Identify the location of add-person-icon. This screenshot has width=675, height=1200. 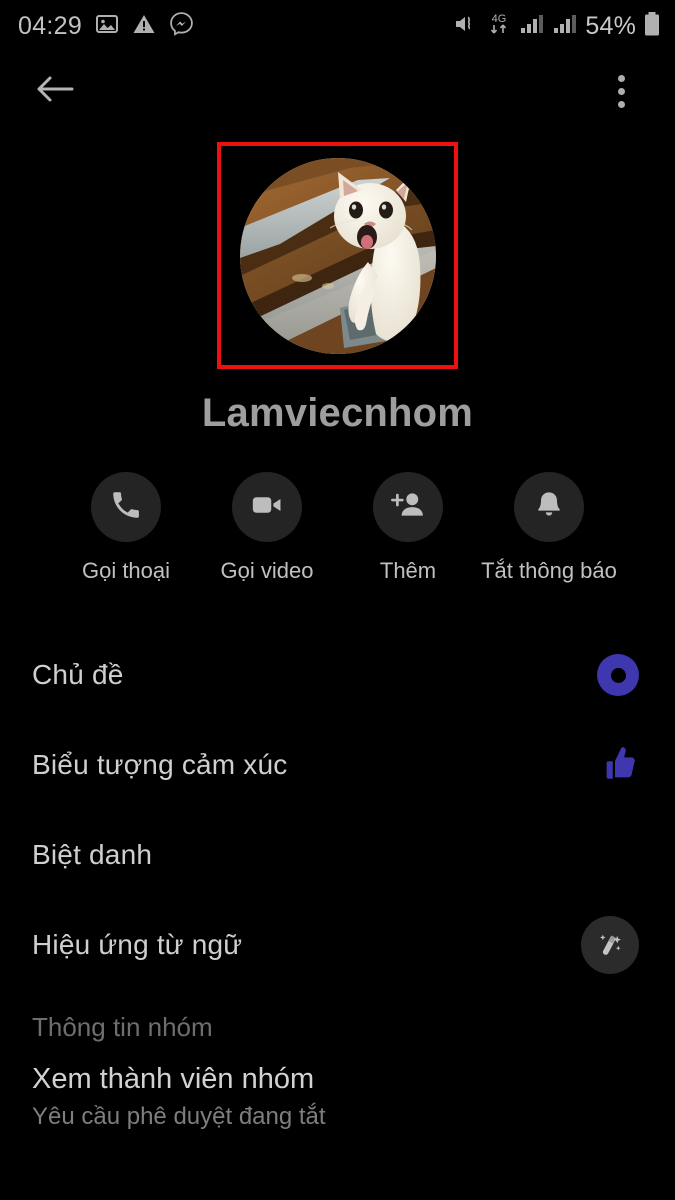
(408, 507).